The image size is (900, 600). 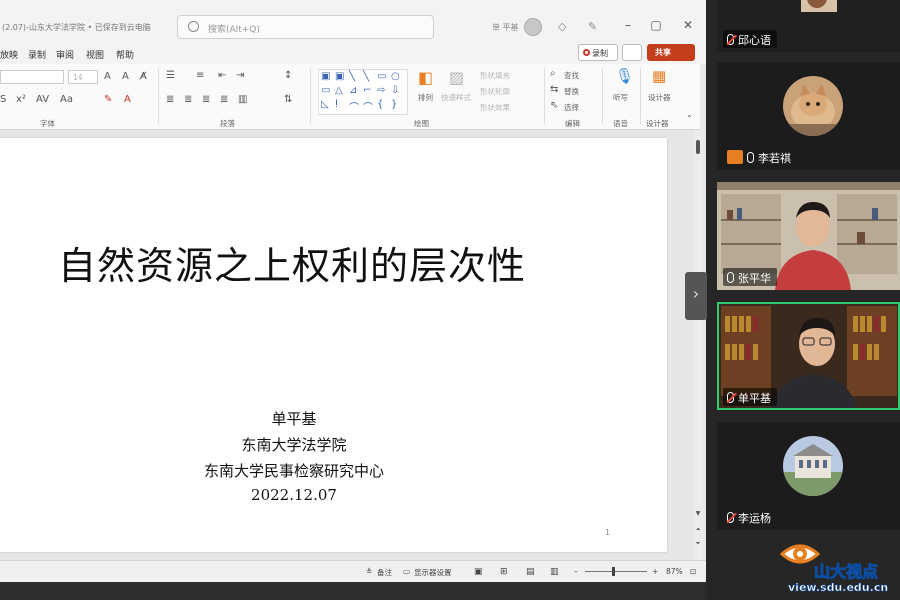 What do you see at coordinates (108, 99) in the screenshot?
I see `highlight-icon: ✎` at bounding box center [108, 99].